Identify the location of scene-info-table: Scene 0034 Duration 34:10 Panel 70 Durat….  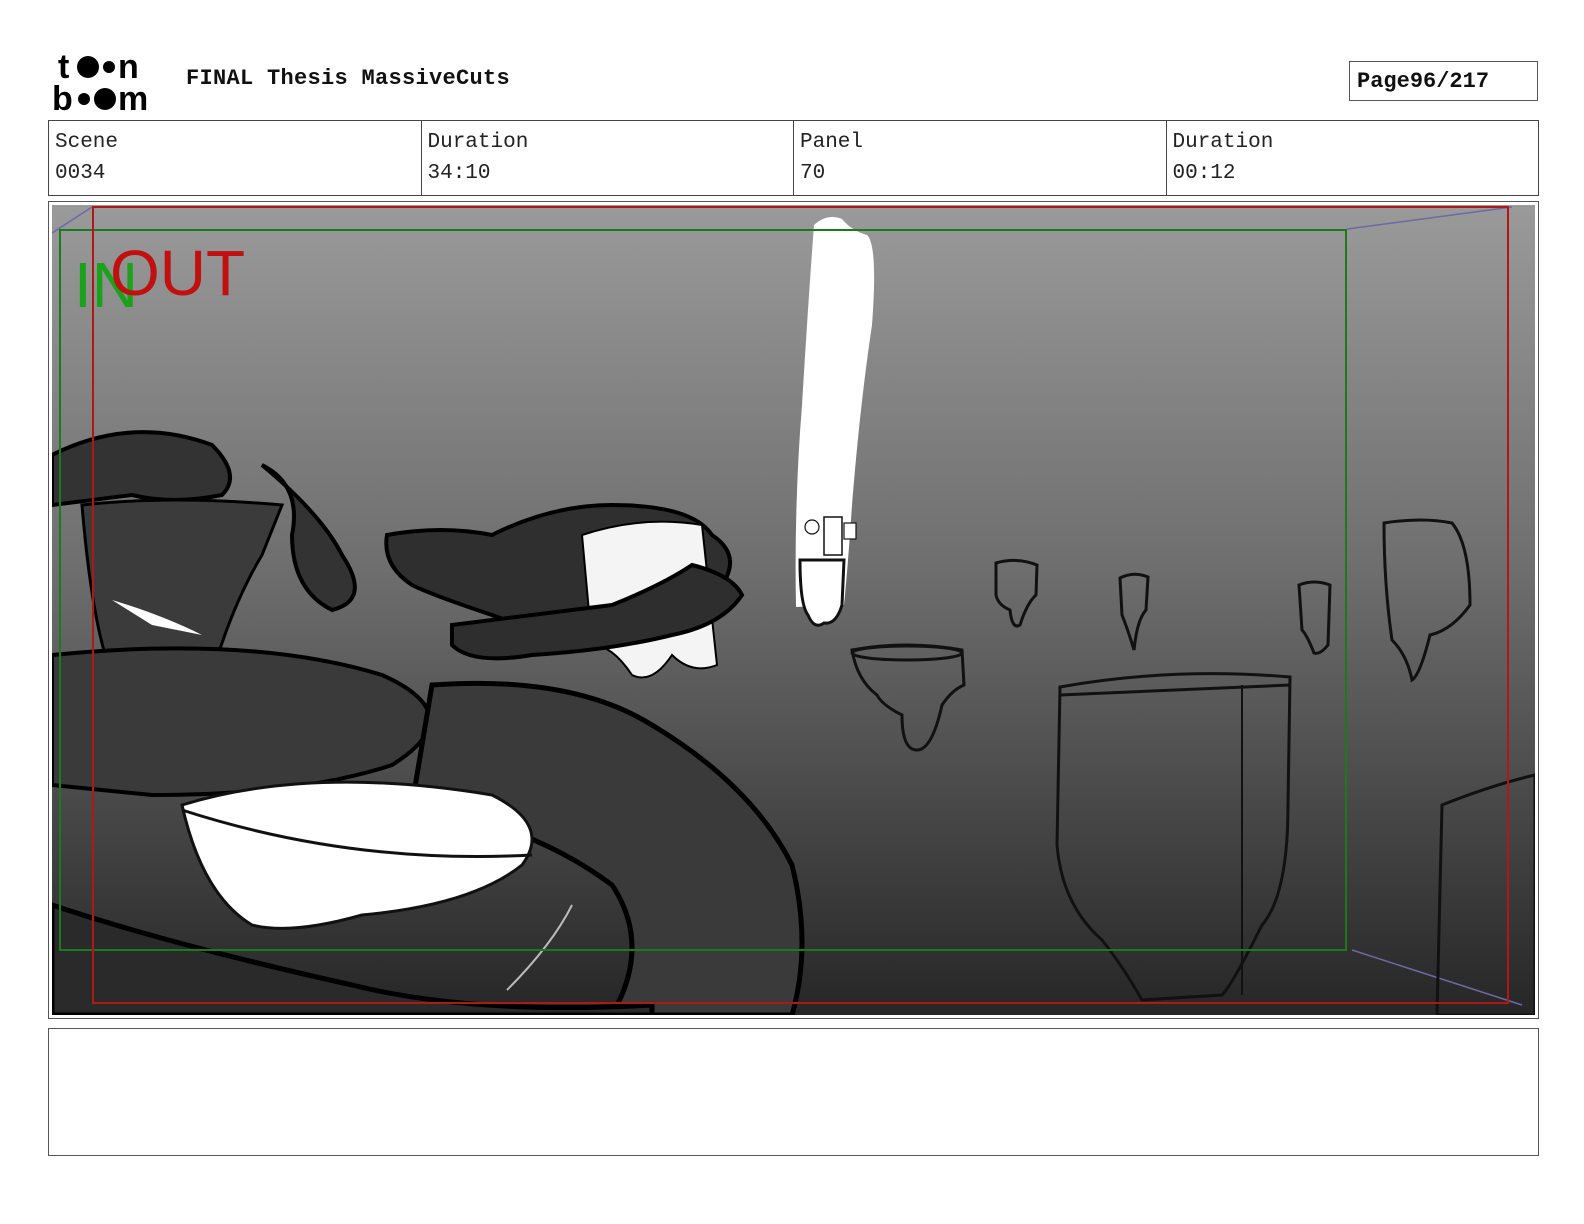
(793, 158).